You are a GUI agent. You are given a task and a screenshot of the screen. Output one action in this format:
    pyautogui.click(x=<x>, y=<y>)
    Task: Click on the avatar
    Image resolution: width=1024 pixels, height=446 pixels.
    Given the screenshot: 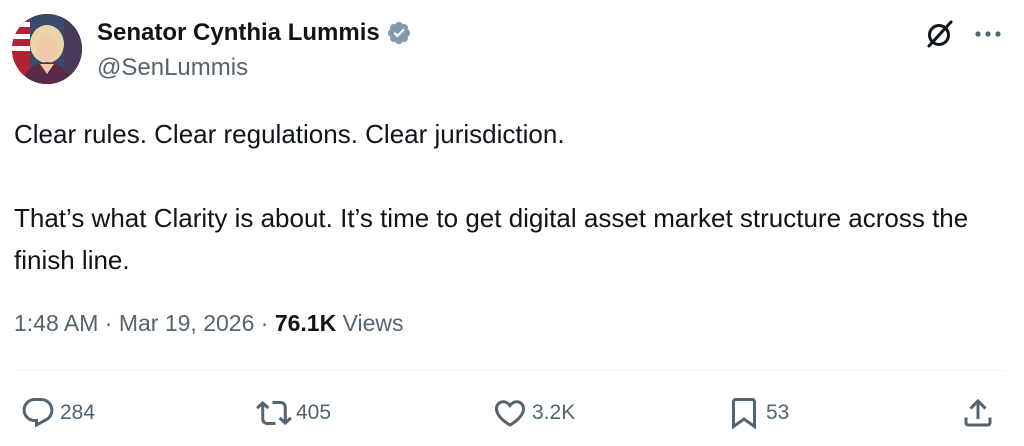 What is the action you would take?
    pyautogui.click(x=47, y=49)
    